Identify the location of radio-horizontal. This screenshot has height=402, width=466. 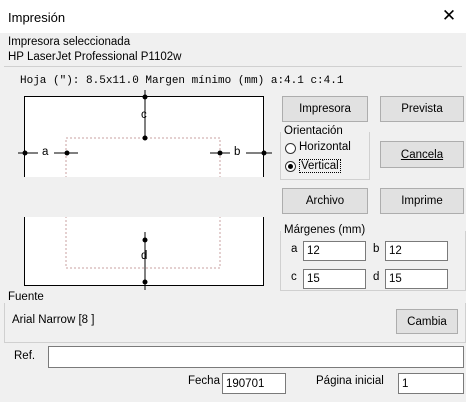
(290, 148).